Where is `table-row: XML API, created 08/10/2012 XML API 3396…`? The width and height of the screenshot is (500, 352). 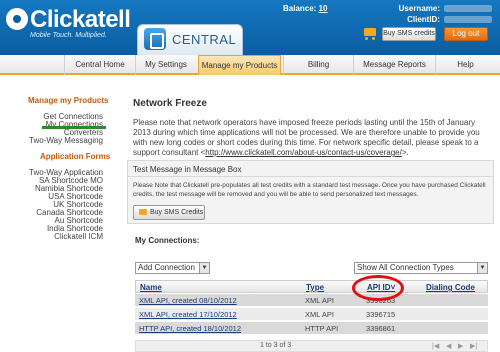 table-row: XML API, created 08/10/2012 XML API 3396… is located at coordinates (311, 300).